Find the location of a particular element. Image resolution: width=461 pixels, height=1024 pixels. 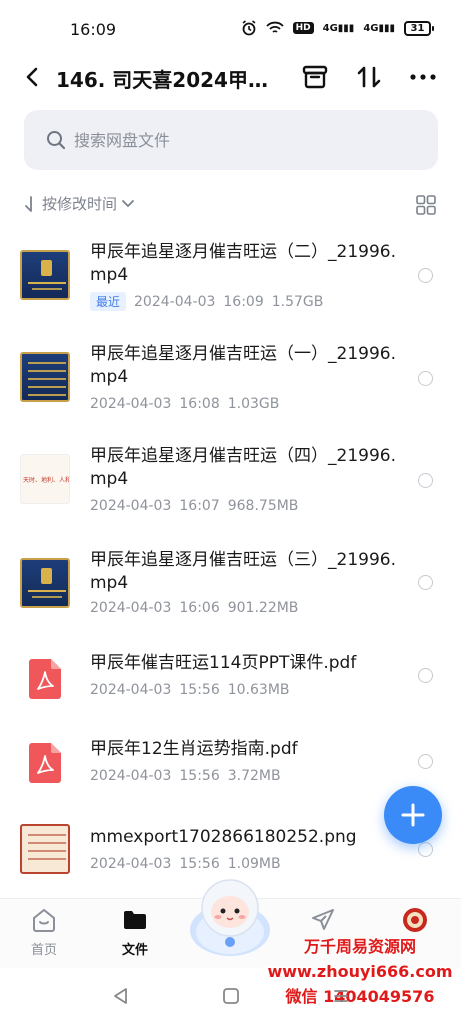

folder-icon is located at coordinates (135, 920).